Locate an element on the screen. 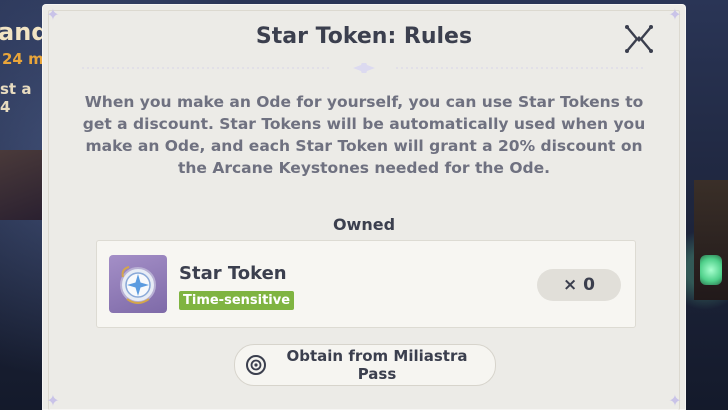  background-text-2: 24 m is located at coordinates (23, 59).